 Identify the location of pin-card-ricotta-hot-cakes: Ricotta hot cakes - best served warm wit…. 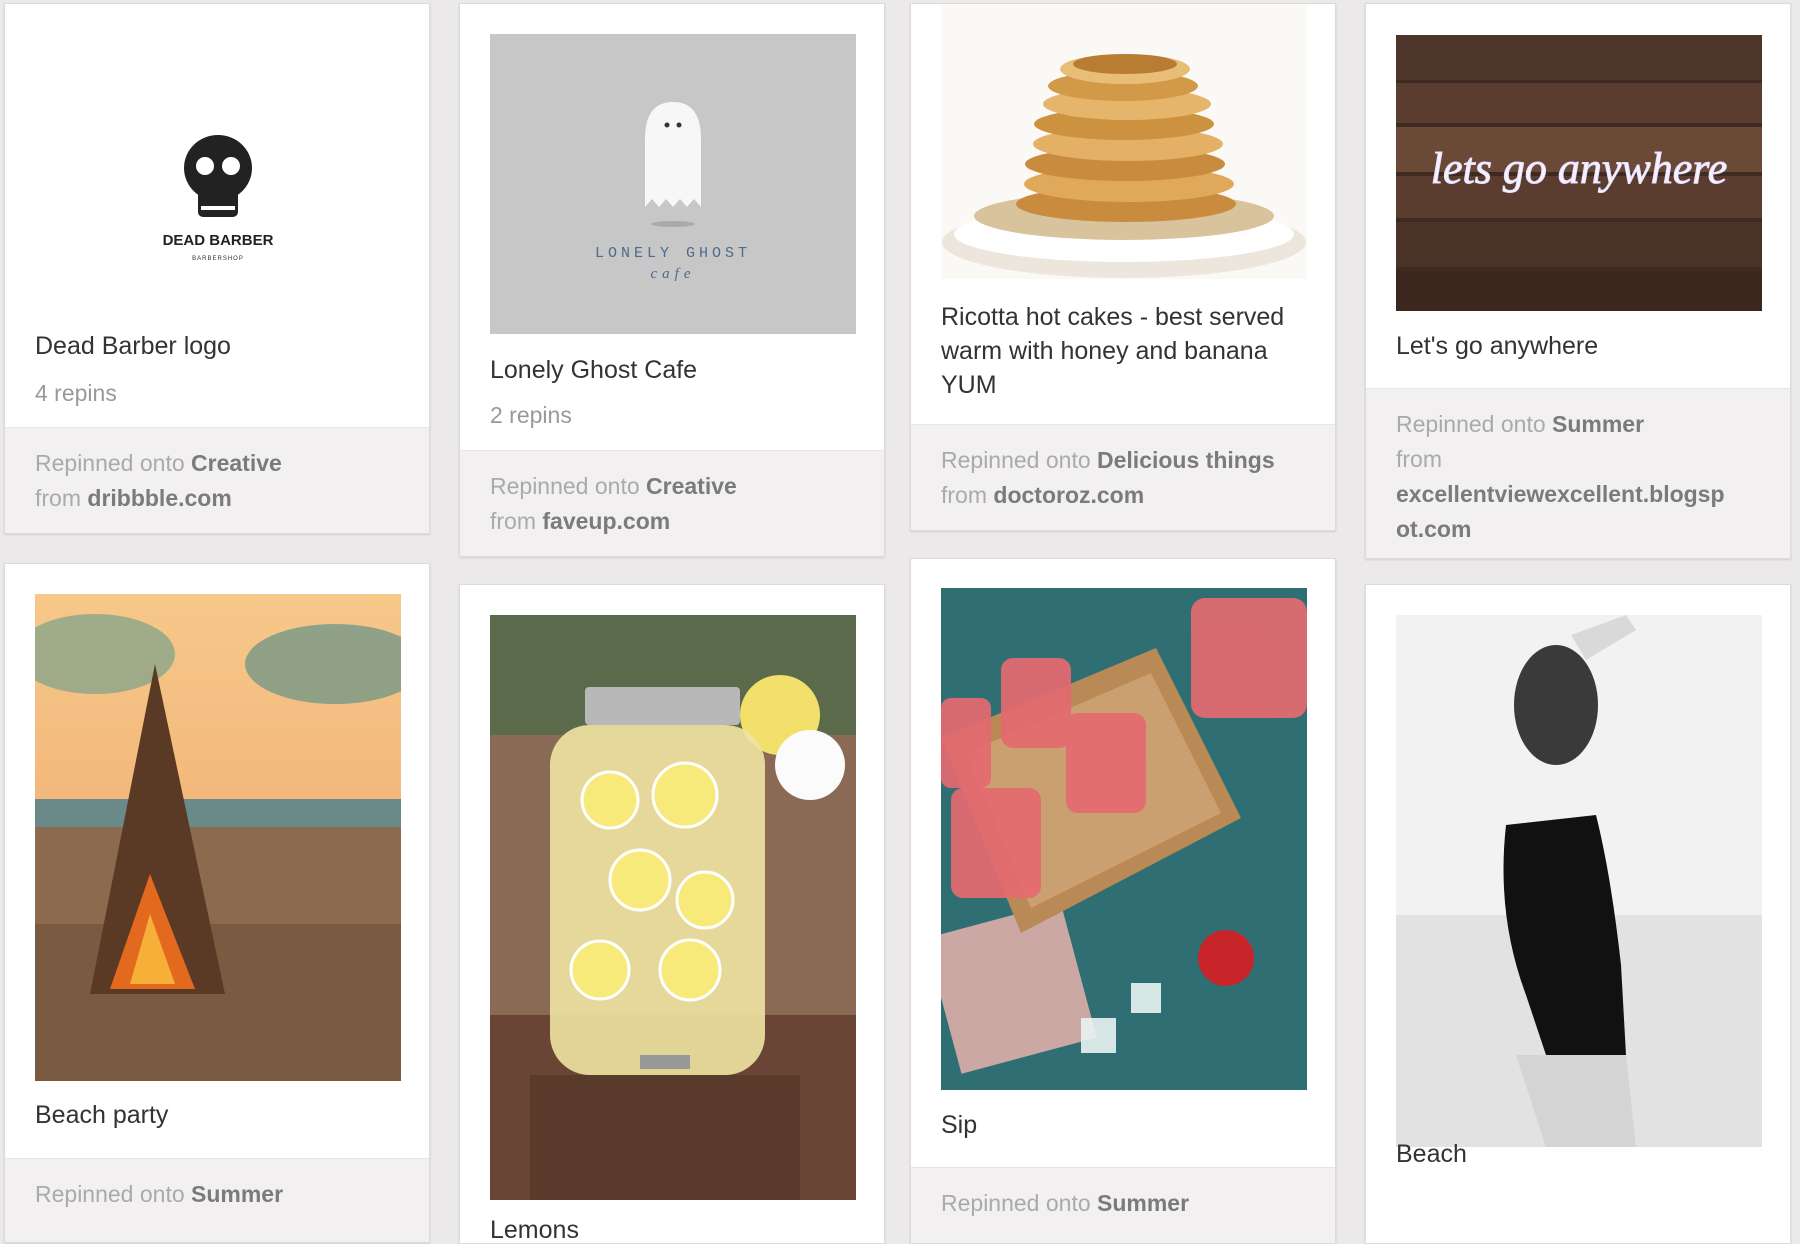
(1123, 267).